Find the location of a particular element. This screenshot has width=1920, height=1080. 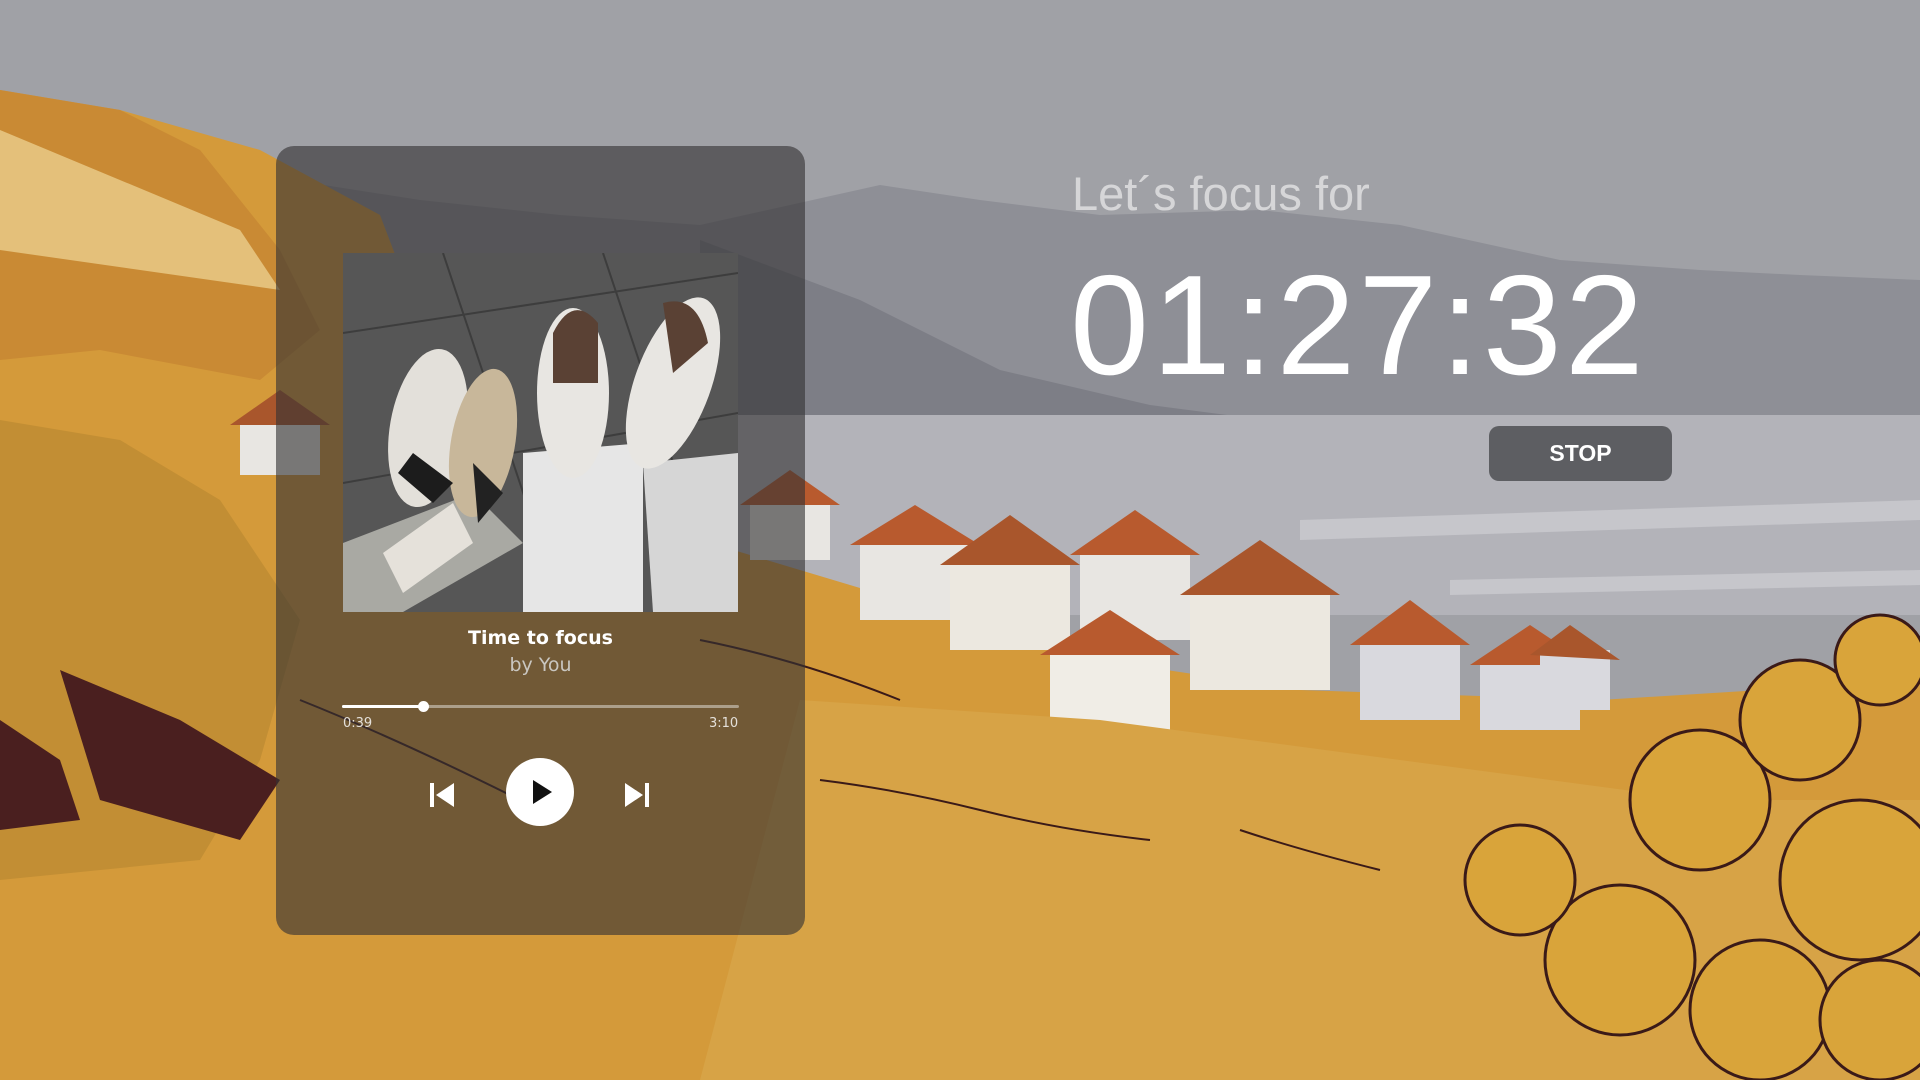

play-button is located at coordinates (540, 792).